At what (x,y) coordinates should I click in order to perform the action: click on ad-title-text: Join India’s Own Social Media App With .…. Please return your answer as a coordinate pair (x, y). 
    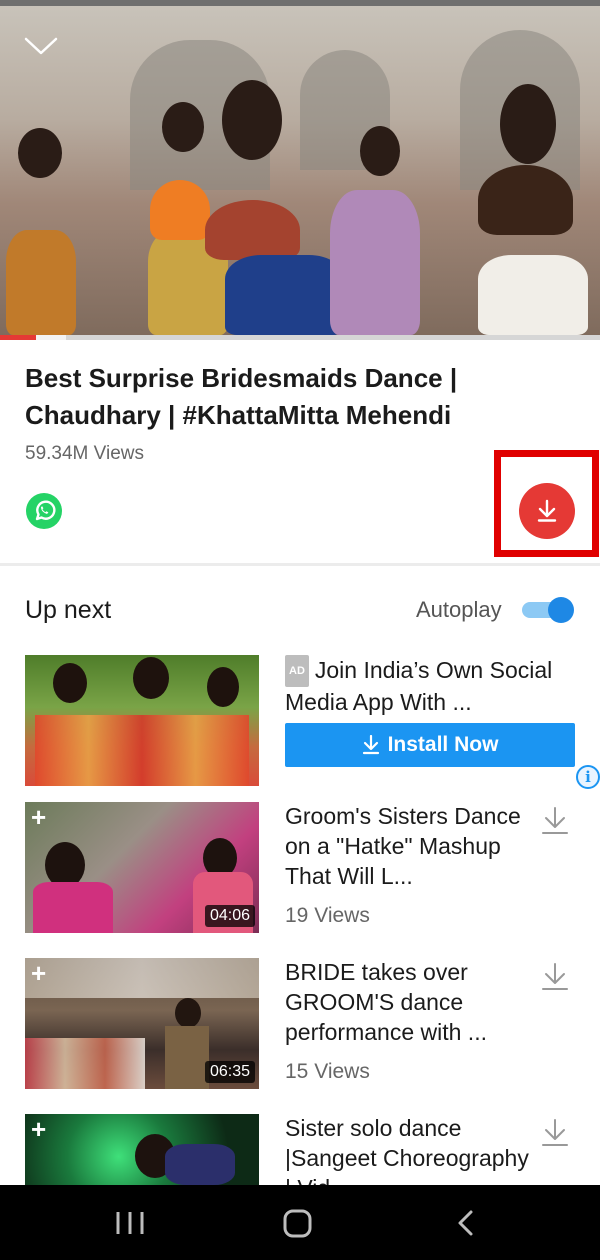
    Looking at the image, I should click on (419, 686).